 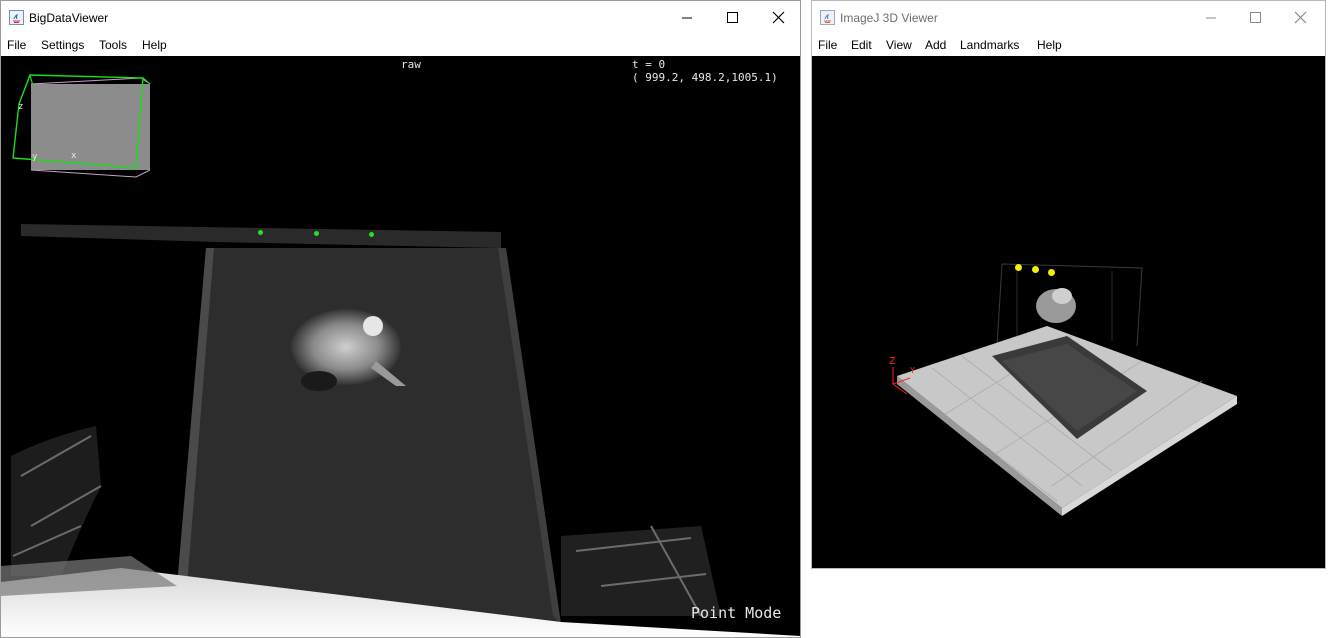 I want to click on axis-label-z: Z, so click(x=892, y=361).